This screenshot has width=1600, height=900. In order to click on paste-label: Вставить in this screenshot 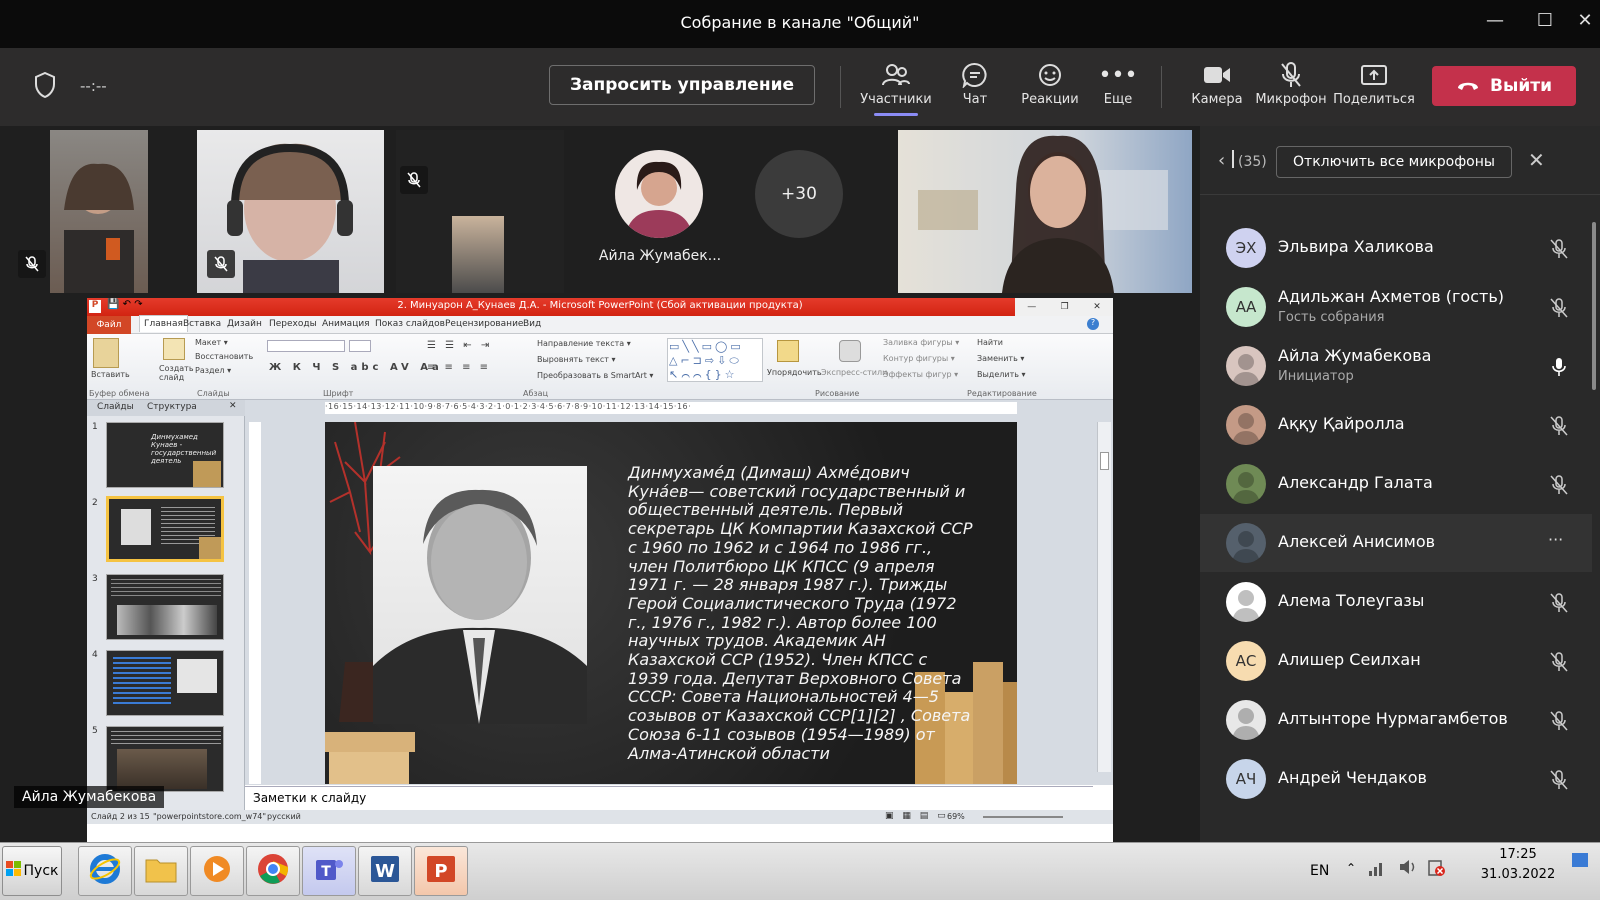, I will do `click(110, 374)`.